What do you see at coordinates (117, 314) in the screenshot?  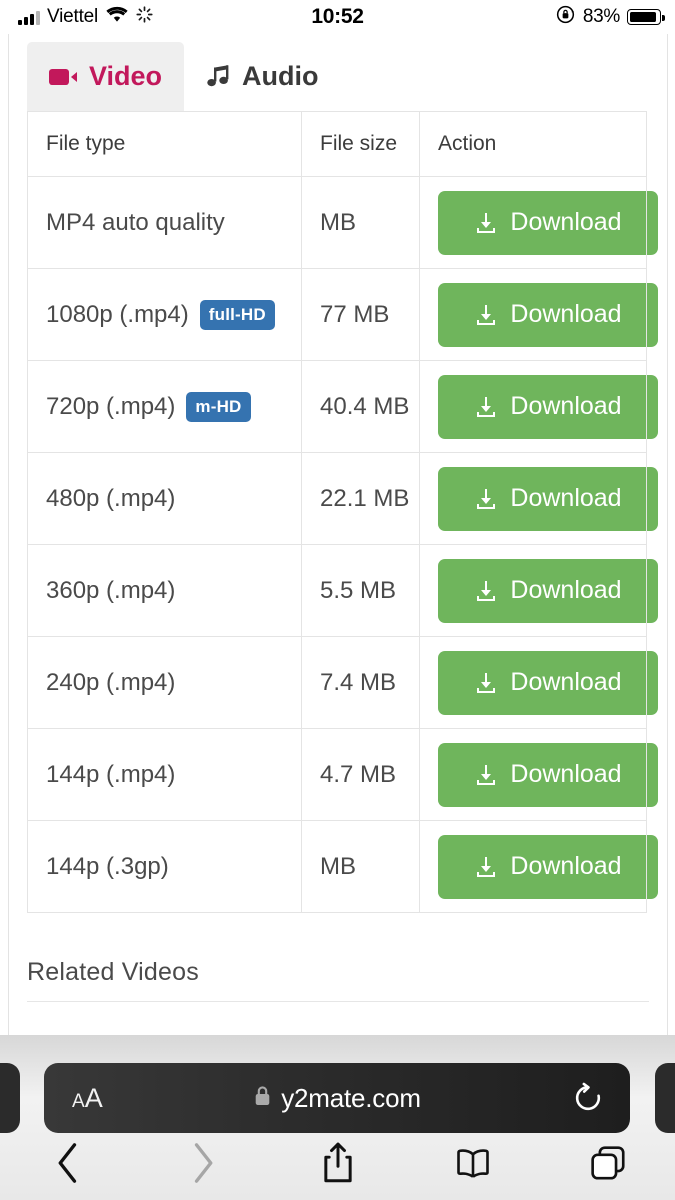 I see `file-type-label: 1080p (.mp4)` at bounding box center [117, 314].